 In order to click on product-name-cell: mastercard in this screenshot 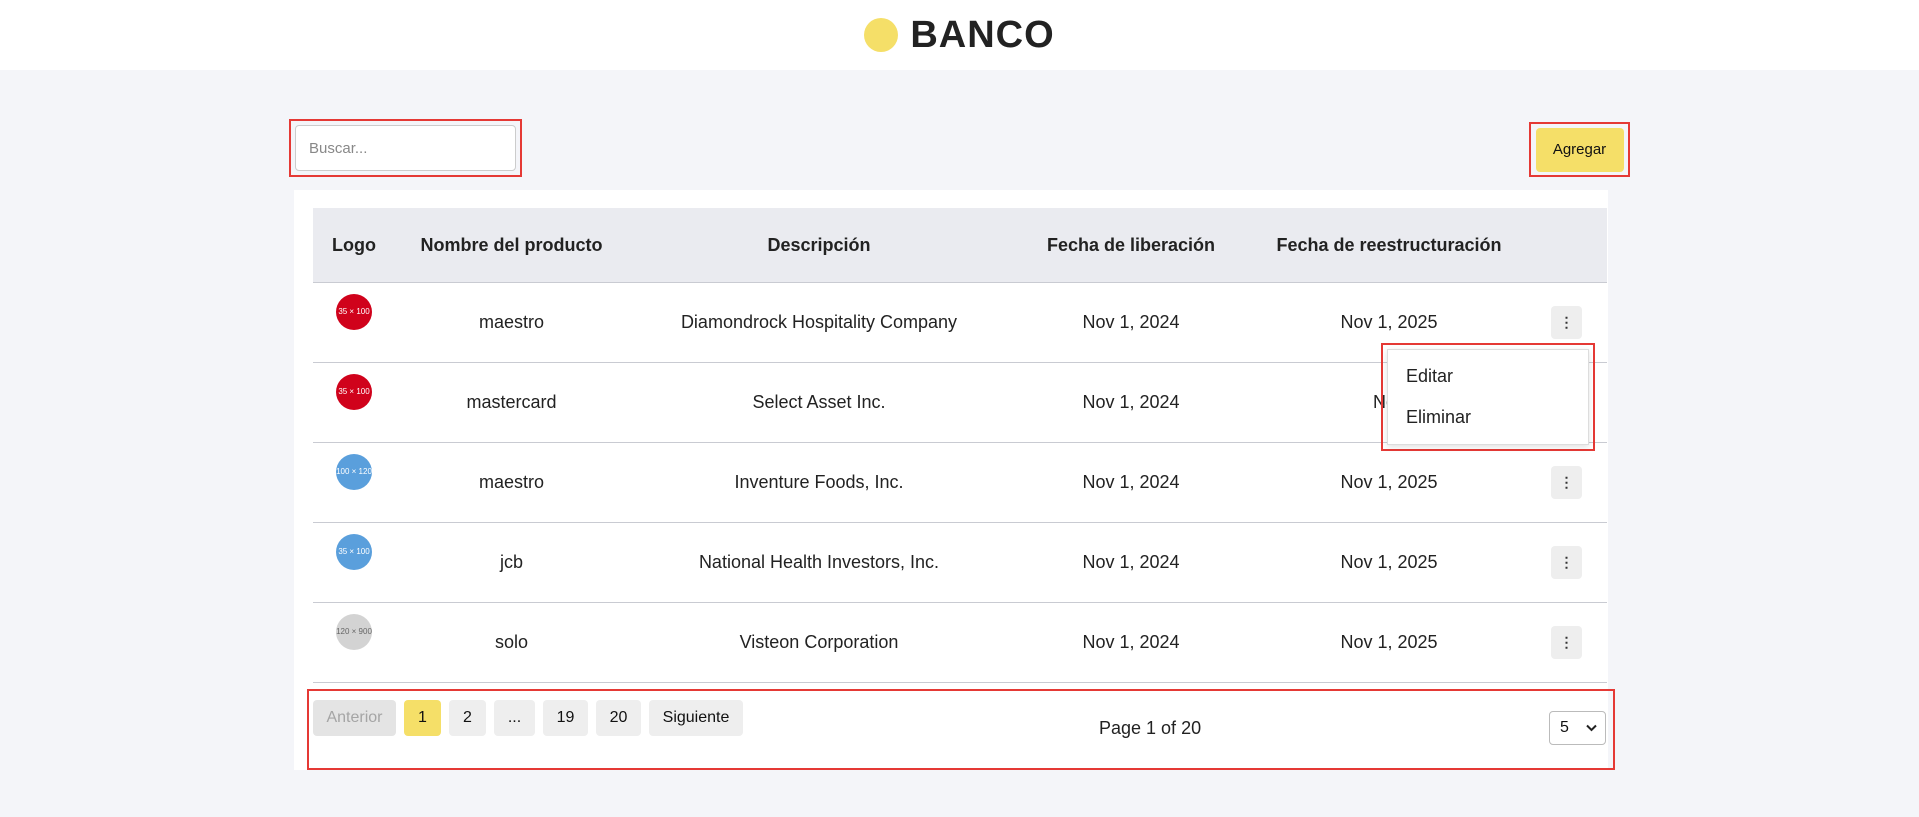, I will do `click(511, 402)`.